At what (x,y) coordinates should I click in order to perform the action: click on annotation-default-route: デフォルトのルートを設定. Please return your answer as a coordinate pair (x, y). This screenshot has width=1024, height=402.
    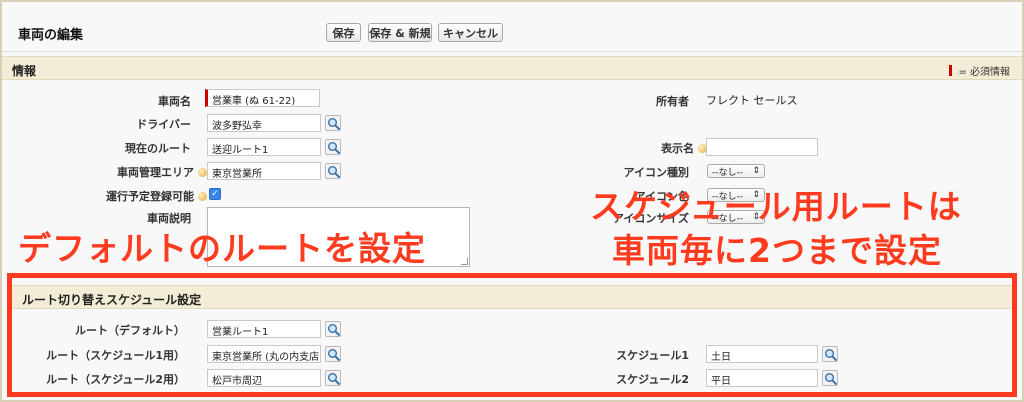
    Looking at the image, I should click on (222, 248).